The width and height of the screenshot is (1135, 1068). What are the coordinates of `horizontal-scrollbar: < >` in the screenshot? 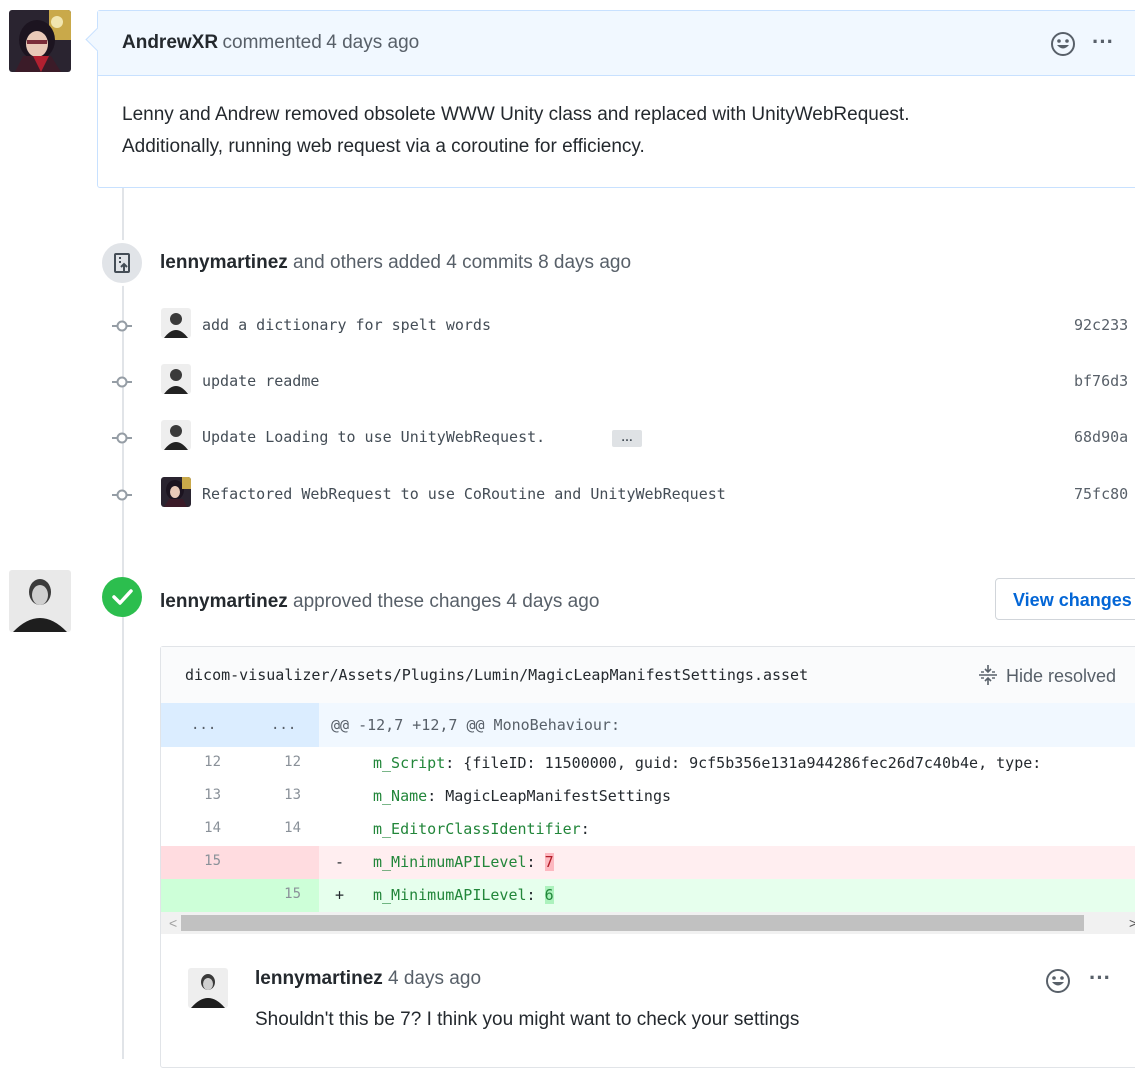 It's located at (648, 923).